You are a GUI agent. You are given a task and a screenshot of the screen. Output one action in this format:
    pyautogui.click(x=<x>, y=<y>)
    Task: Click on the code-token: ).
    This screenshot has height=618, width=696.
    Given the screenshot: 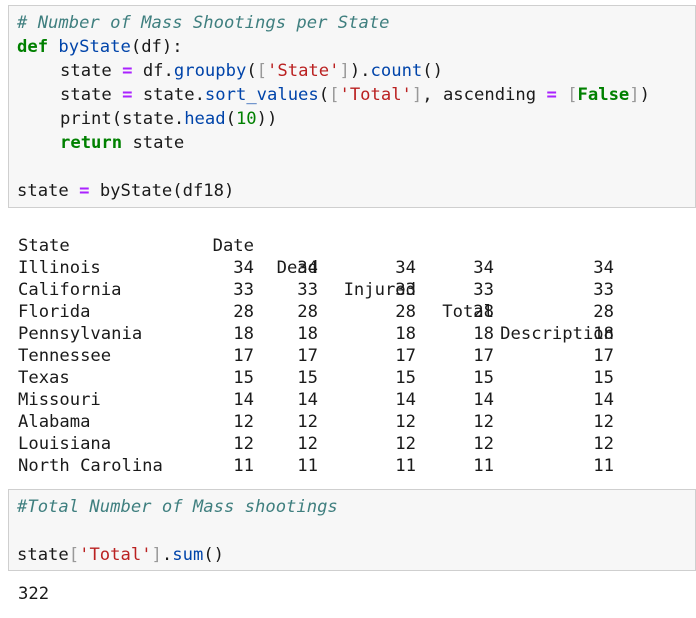 What is the action you would take?
    pyautogui.click(x=360, y=71)
    